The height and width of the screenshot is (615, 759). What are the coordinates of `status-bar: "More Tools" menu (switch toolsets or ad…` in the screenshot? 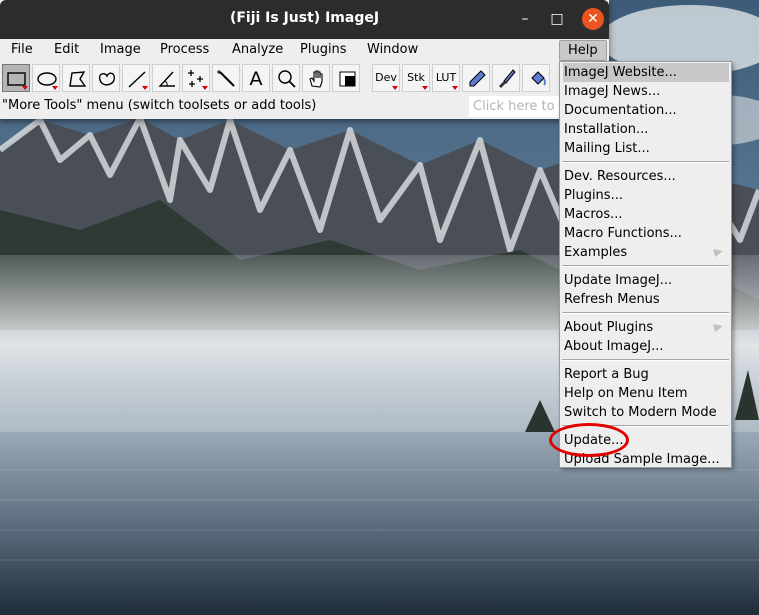 It's located at (304, 107).